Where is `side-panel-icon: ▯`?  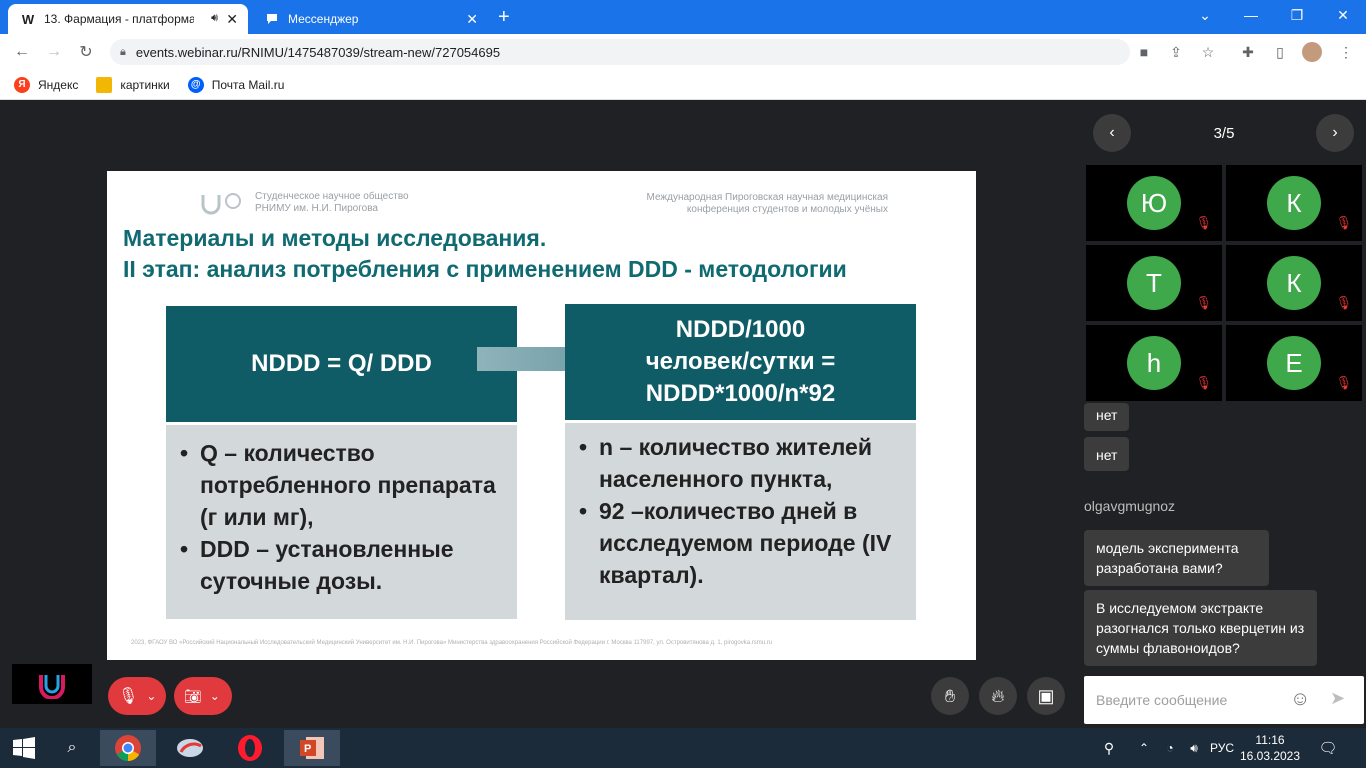 side-panel-icon: ▯ is located at coordinates (1280, 52).